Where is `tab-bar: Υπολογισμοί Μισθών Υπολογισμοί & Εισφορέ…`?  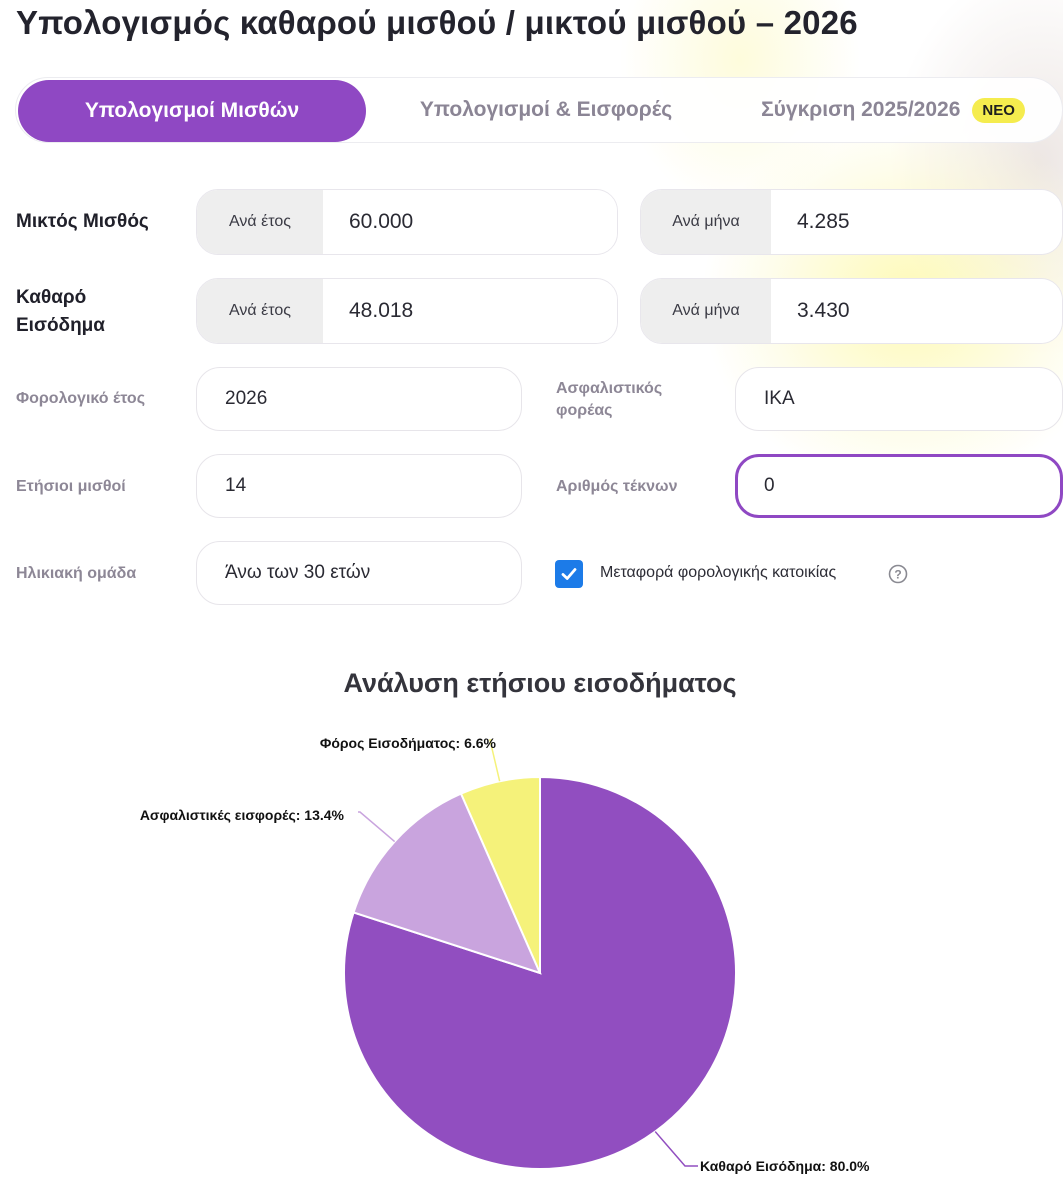
tab-bar: Υπολογισμοί Μισθών Υπολογισμοί & Εισφορέ… is located at coordinates (539, 110).